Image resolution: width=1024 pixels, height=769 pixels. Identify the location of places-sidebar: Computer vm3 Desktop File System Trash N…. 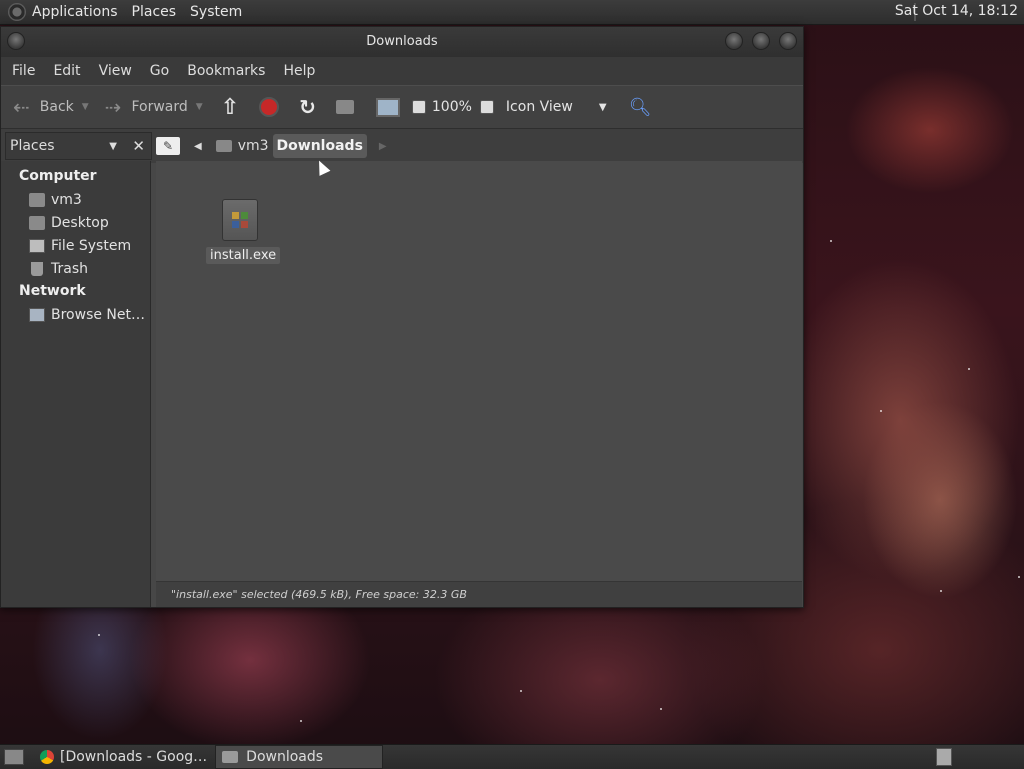
(76, 384).